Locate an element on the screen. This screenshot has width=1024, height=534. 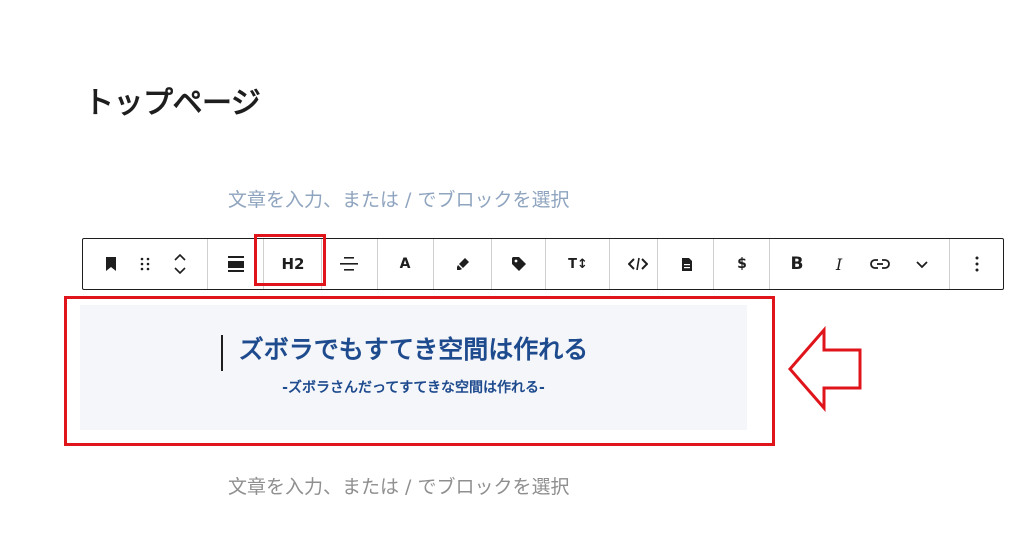
heading-level-button: H2 is located at coordinates (293, 264).